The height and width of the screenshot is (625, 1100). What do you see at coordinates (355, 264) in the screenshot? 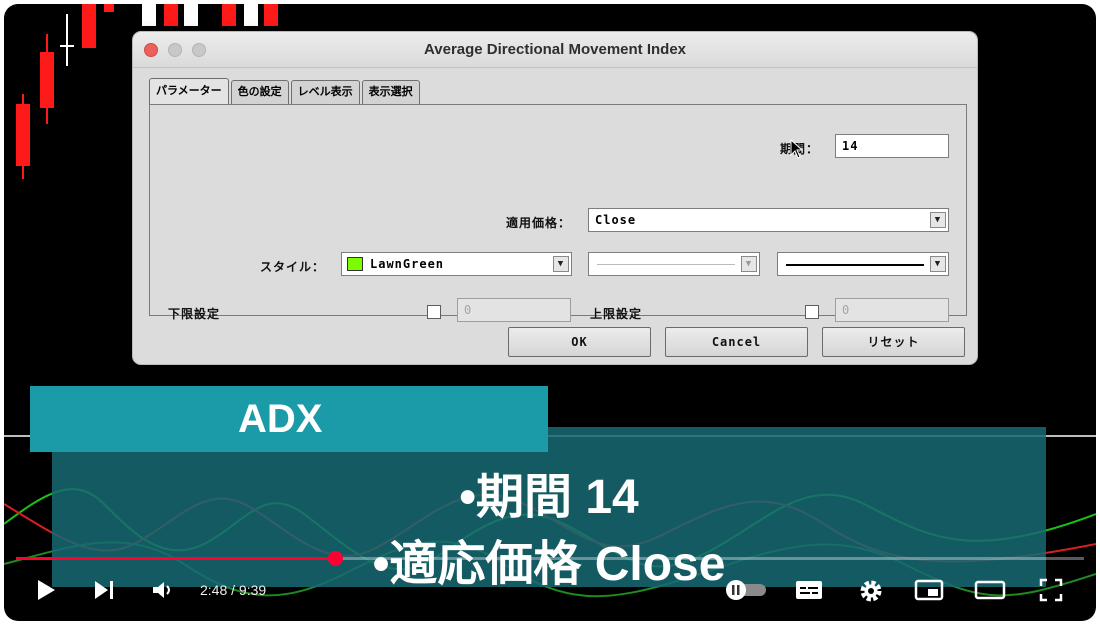
I see `color-swatch` at bounding box center [355, 264].